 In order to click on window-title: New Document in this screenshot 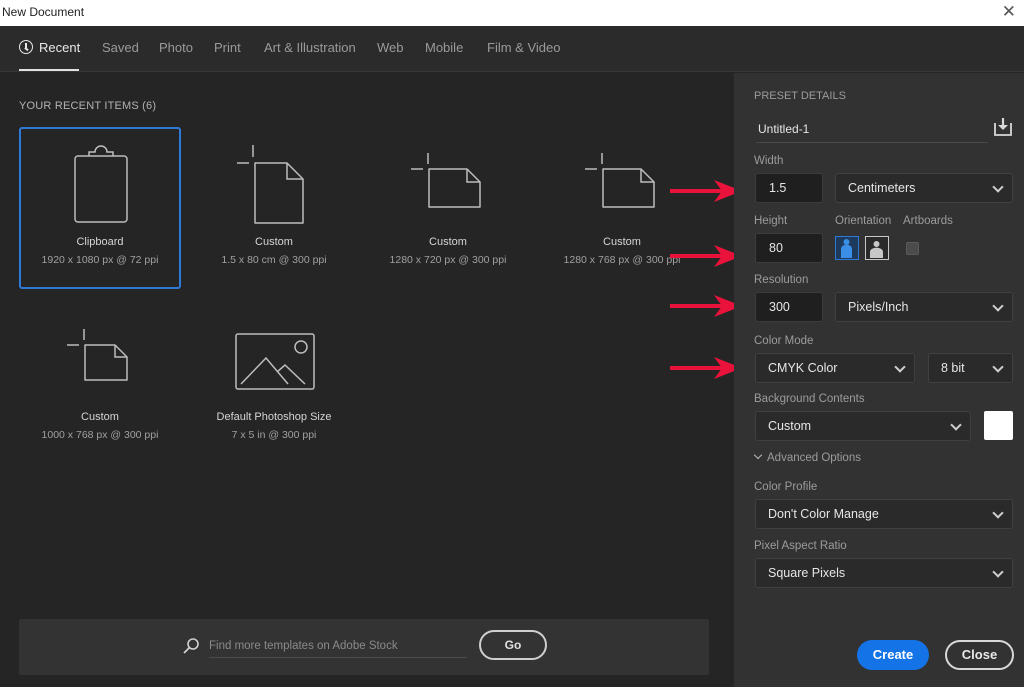, I will do `click(43, 12)`.